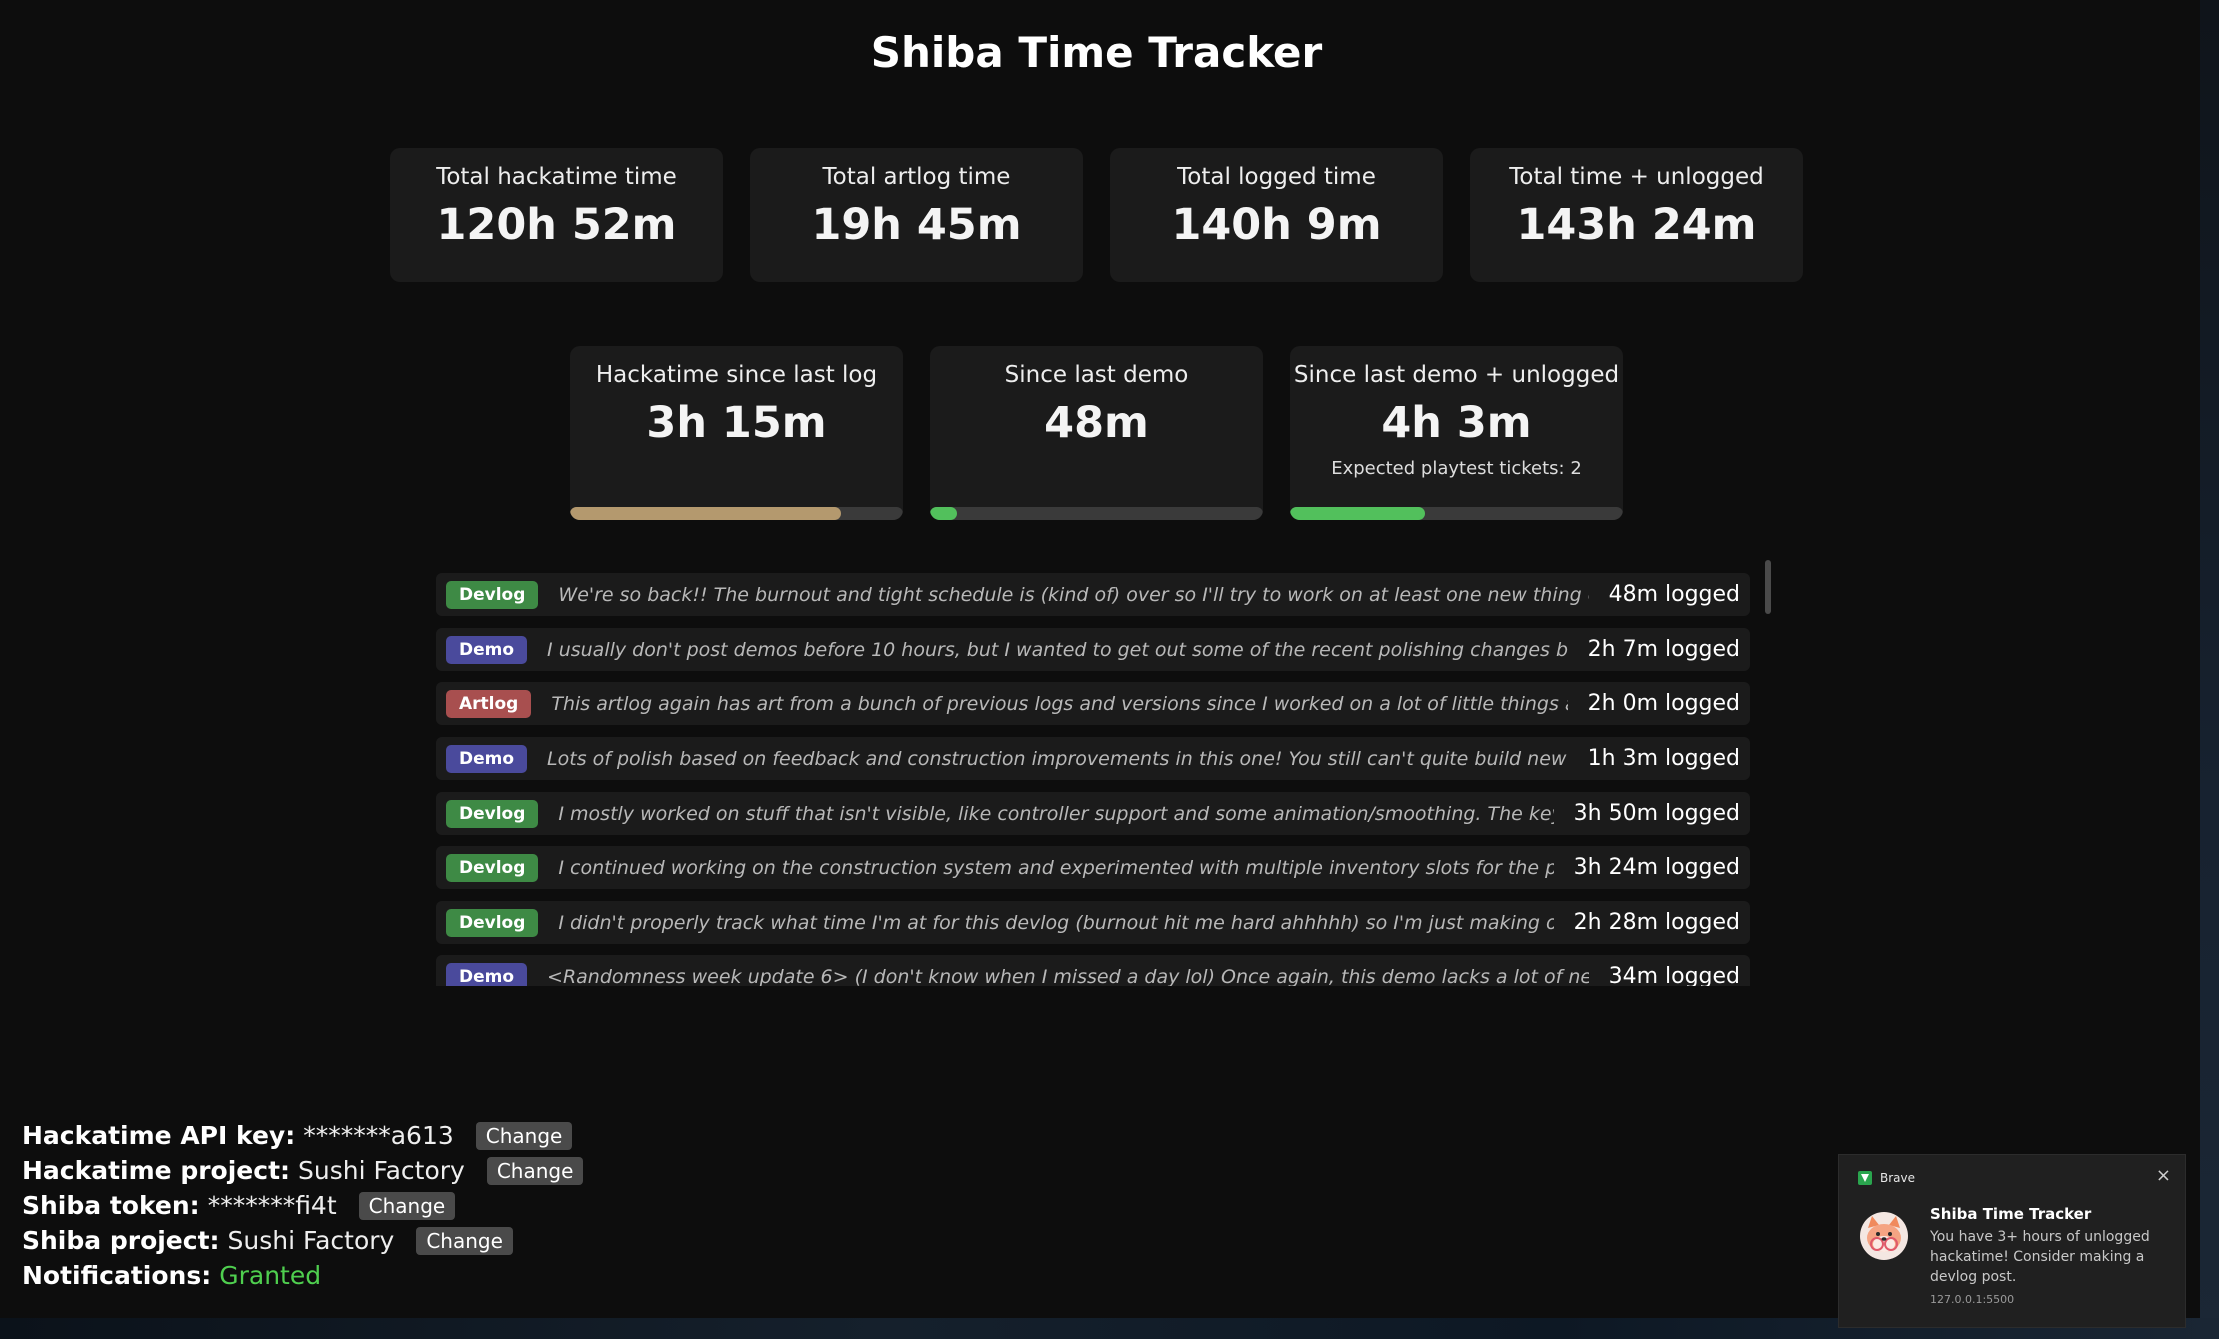 The width and height of the screenshot is (2219, 1339). I want to click on stat-card-total-artlog: Total artlog time 19h 45m, so click(916, 215).